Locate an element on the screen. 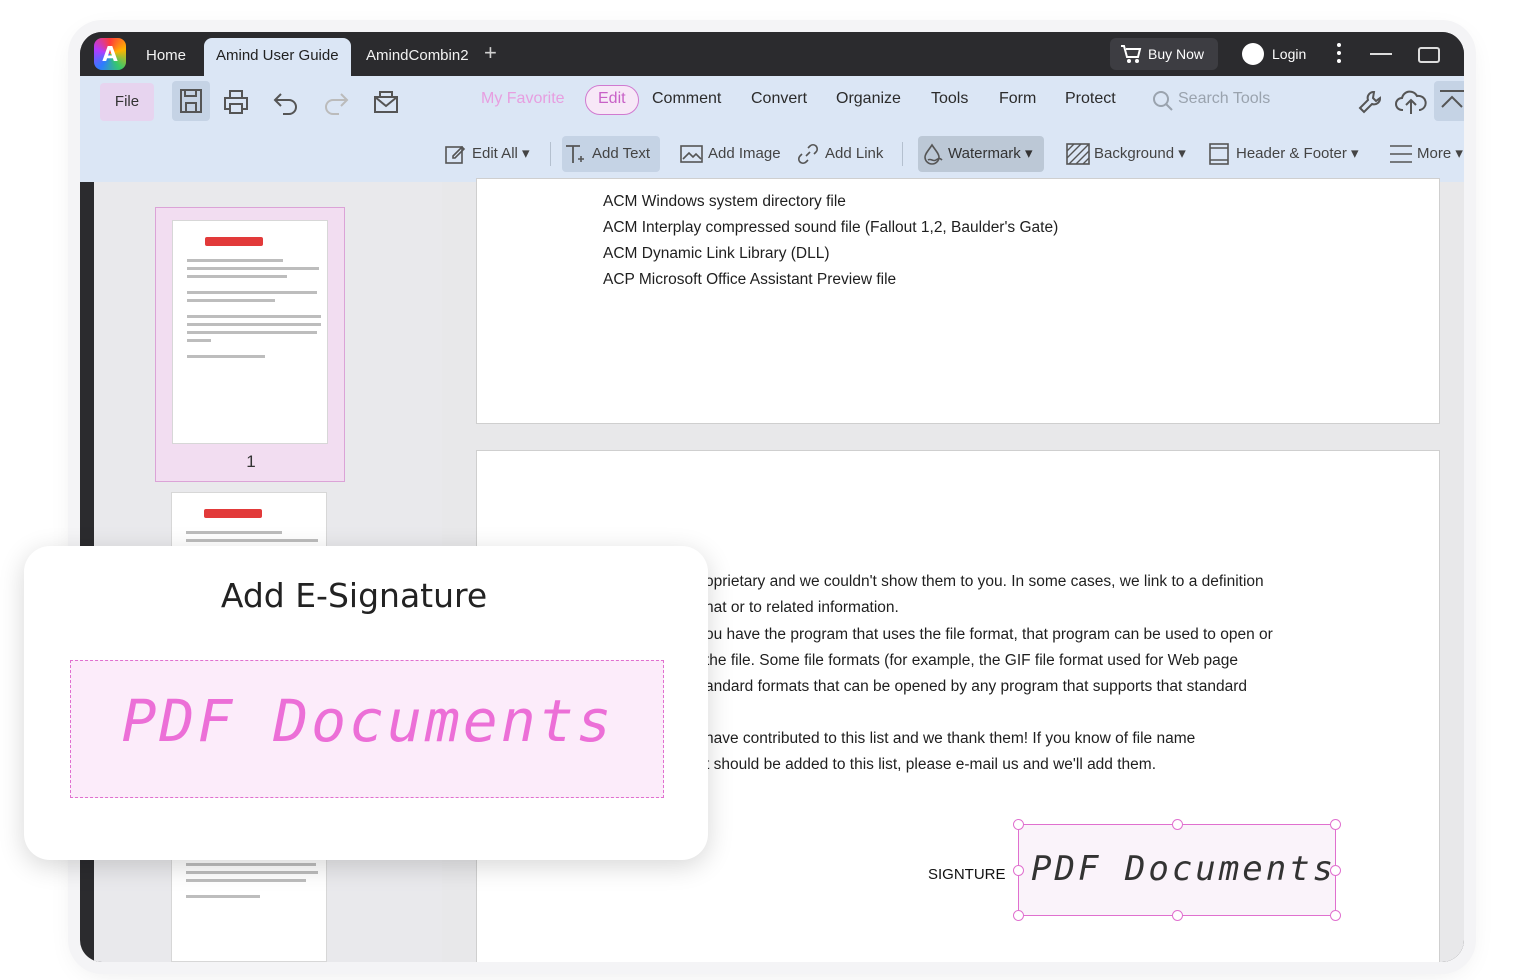 Image resolution: width=1540 pixels, height=980 pixels. menu-protect: Protect is located at coordinates (1090, 99).